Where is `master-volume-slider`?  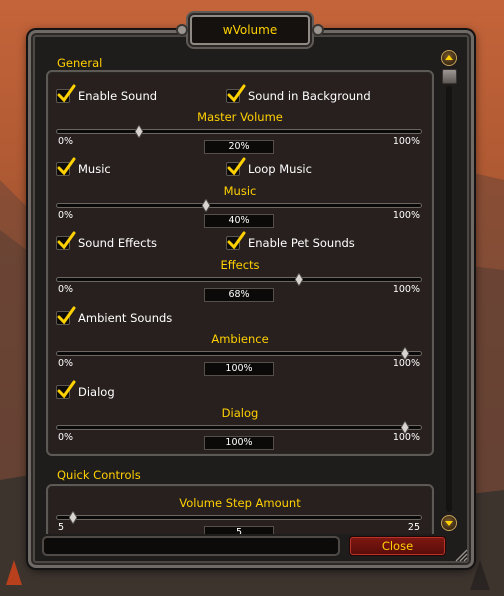 master-volume-slider is located at coordinates (239, 131).